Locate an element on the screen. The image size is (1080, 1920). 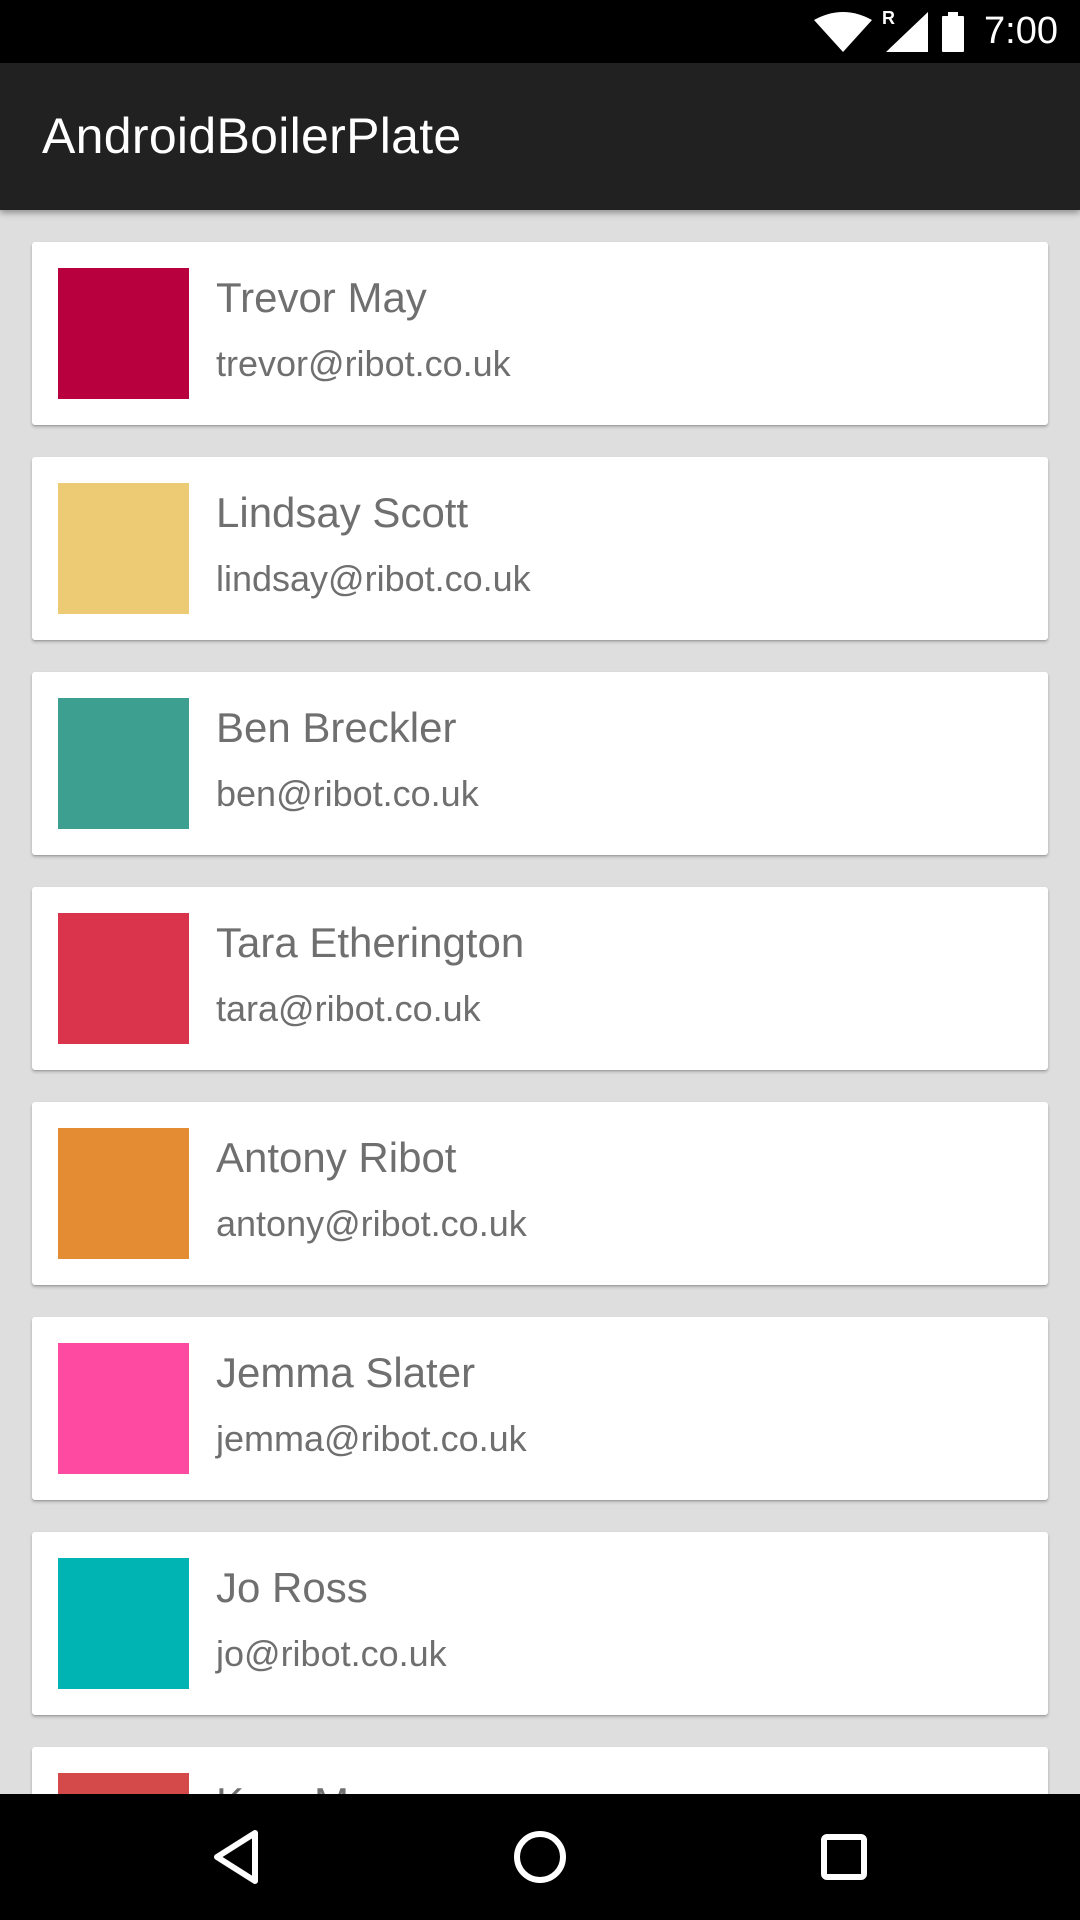
person-name: Trevor May is located at coordinates (321, 297).